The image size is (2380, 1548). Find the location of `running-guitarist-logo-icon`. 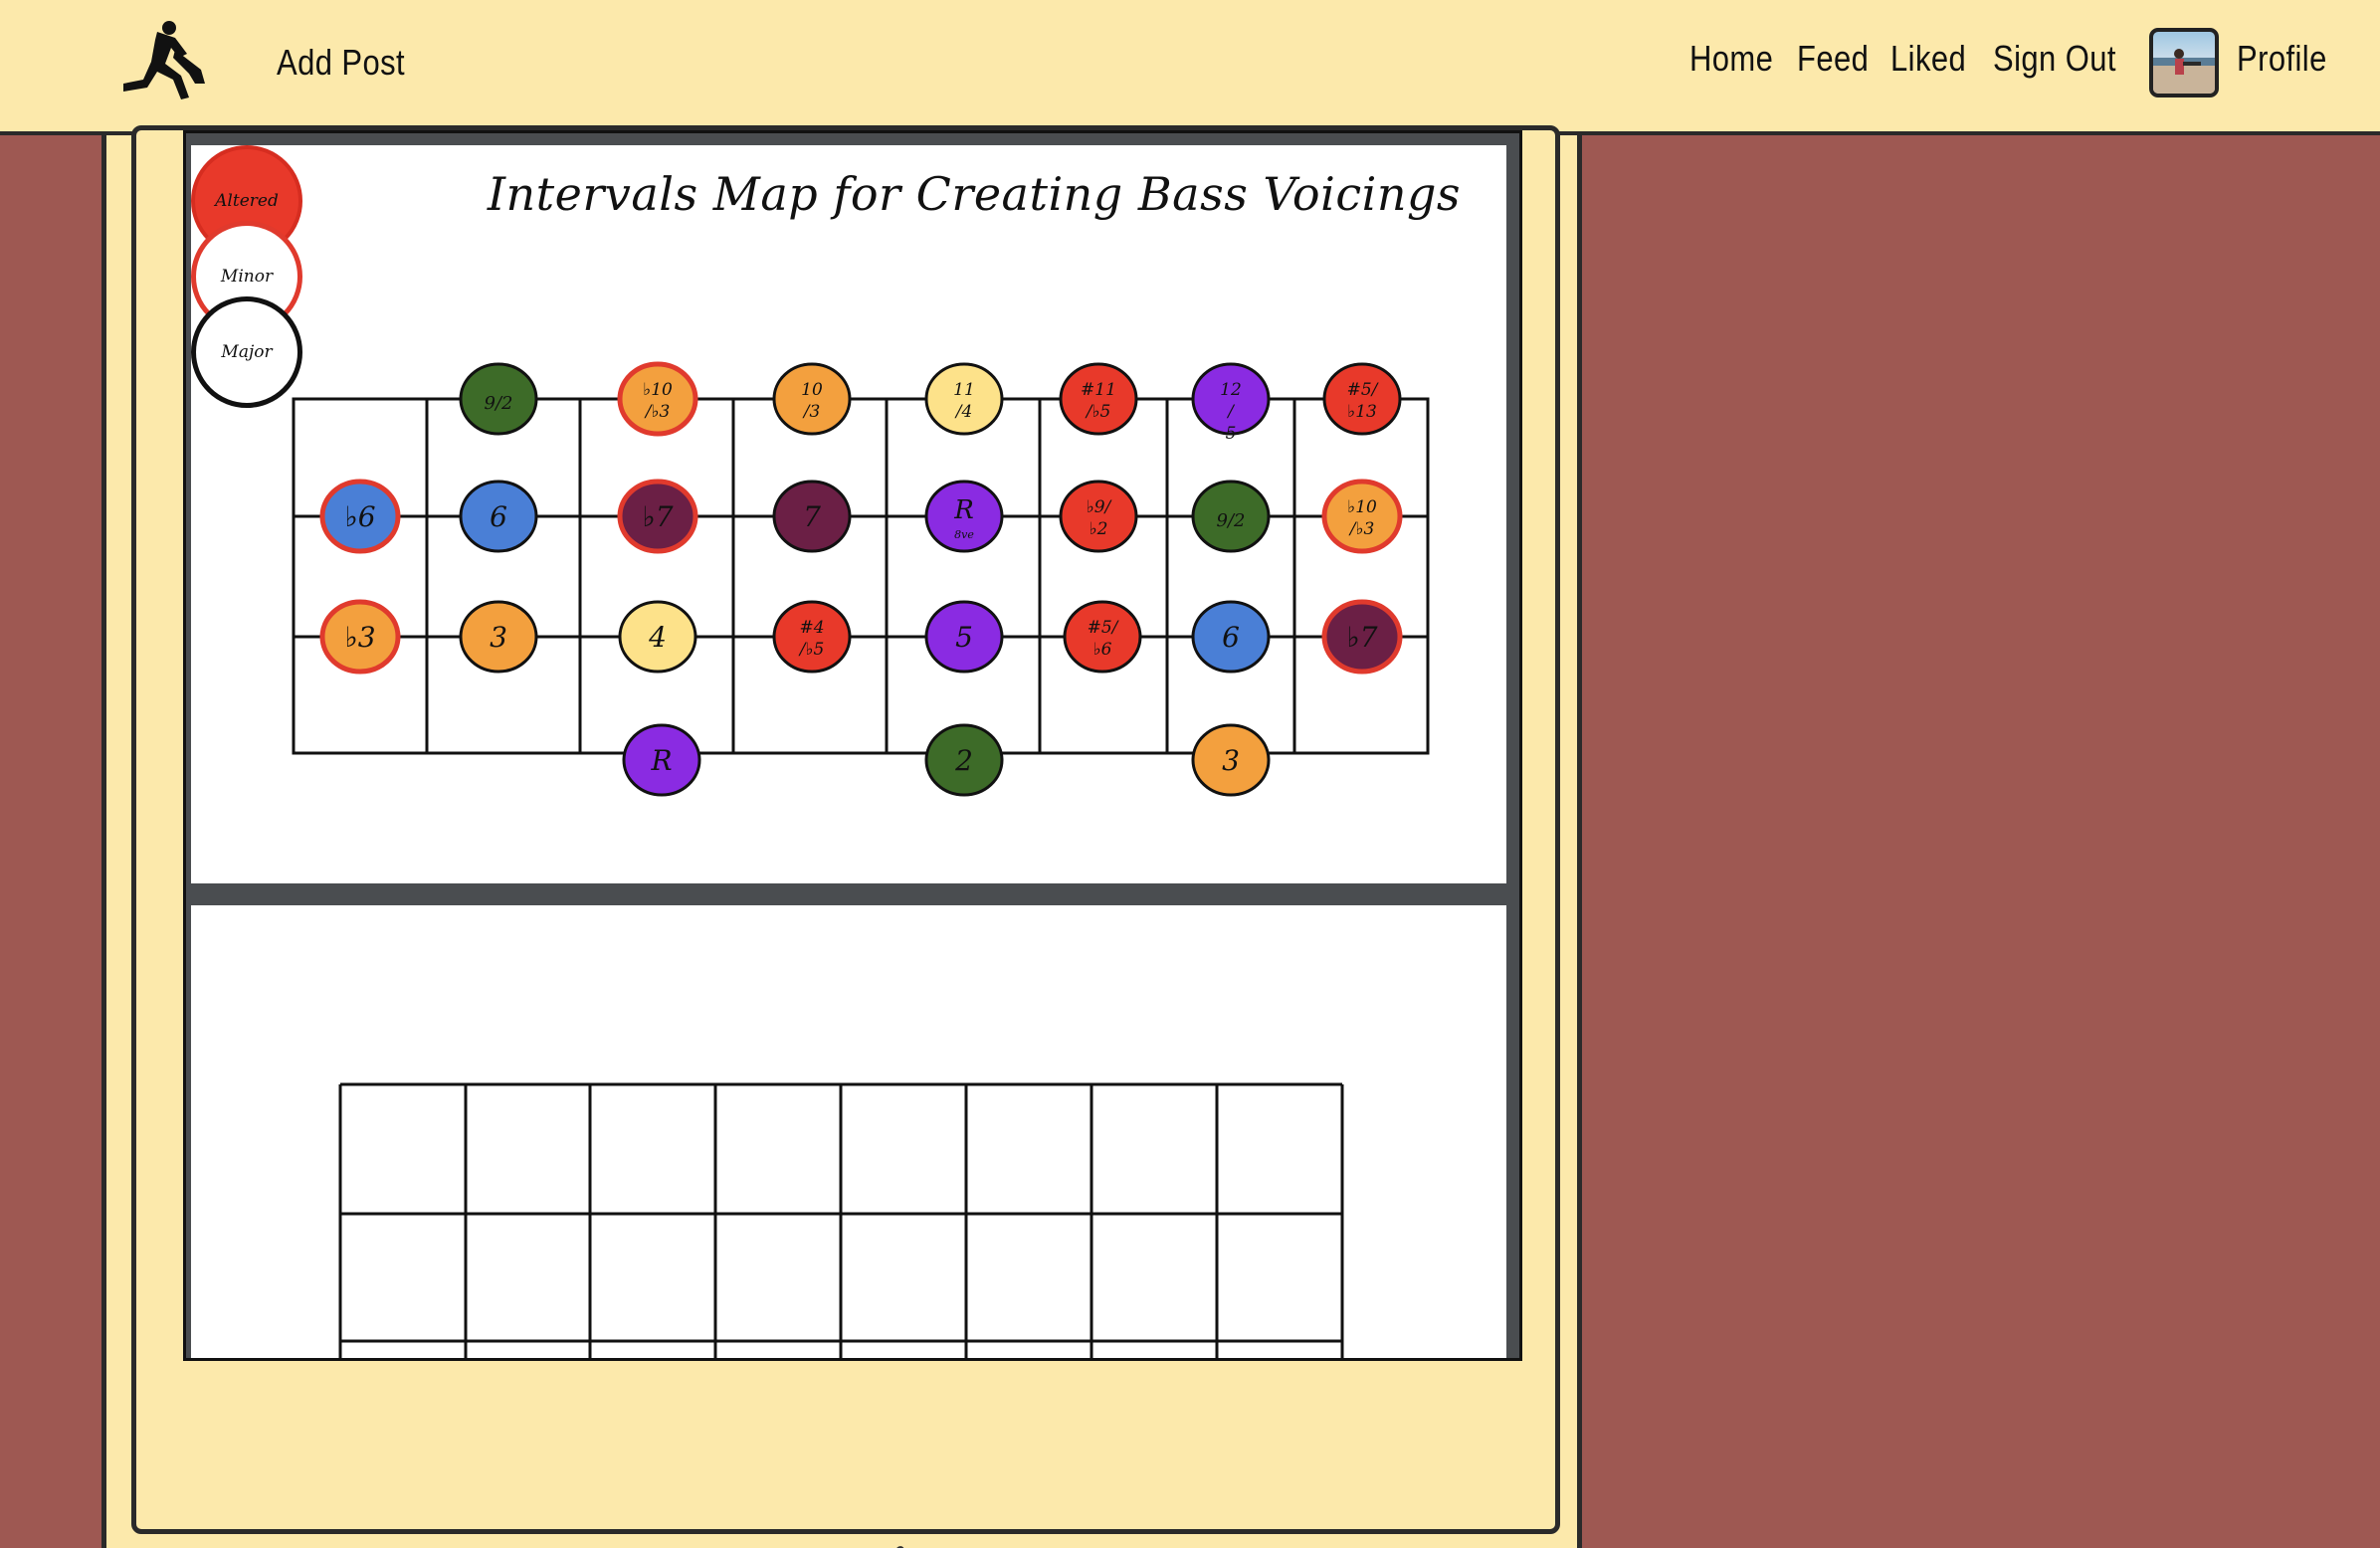

running-guitarist-logo-icon is located at coordinates (164, 60).